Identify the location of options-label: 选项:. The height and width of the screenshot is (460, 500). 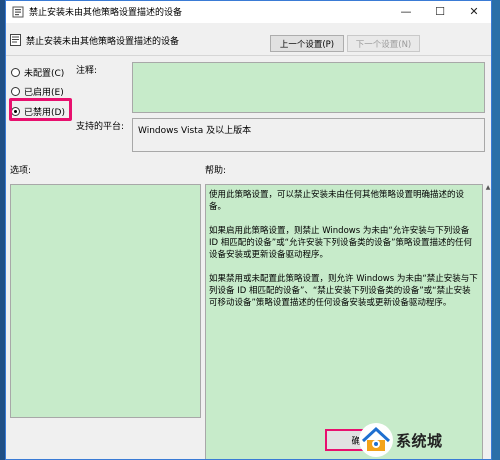
(21, 171).